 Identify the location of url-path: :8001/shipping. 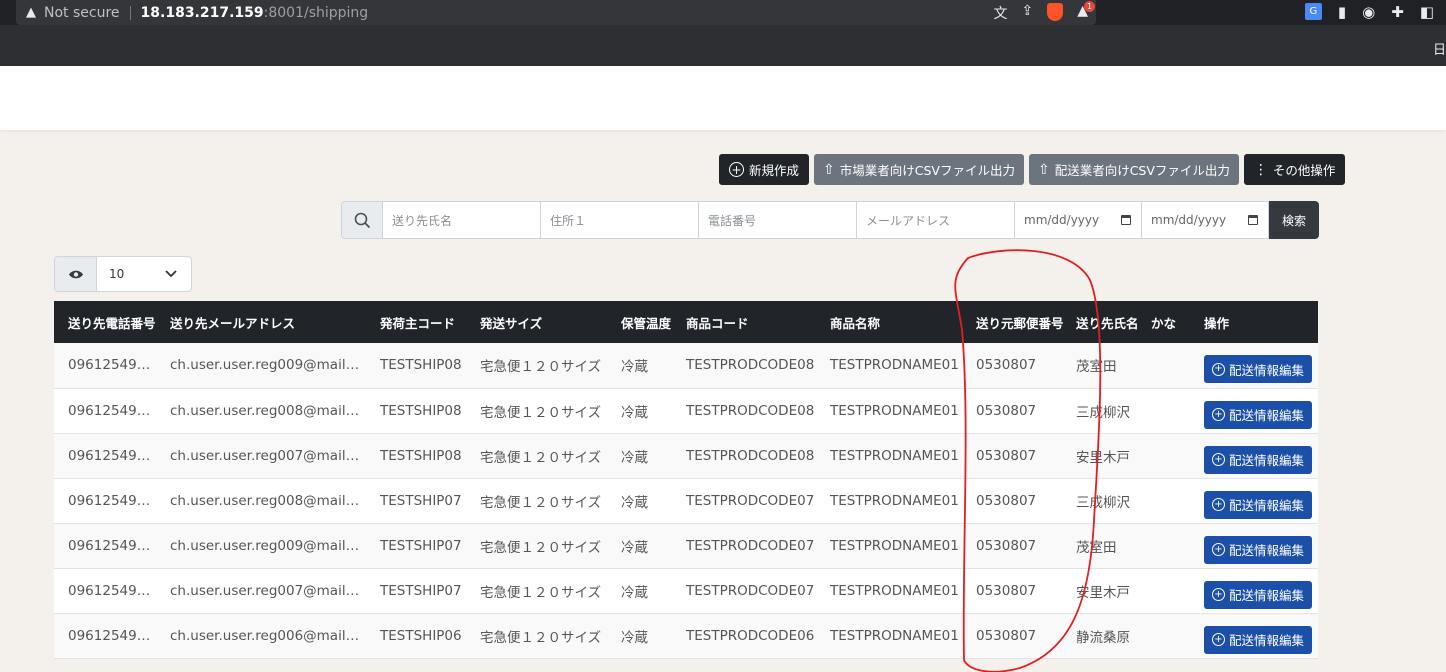
(316, 13).